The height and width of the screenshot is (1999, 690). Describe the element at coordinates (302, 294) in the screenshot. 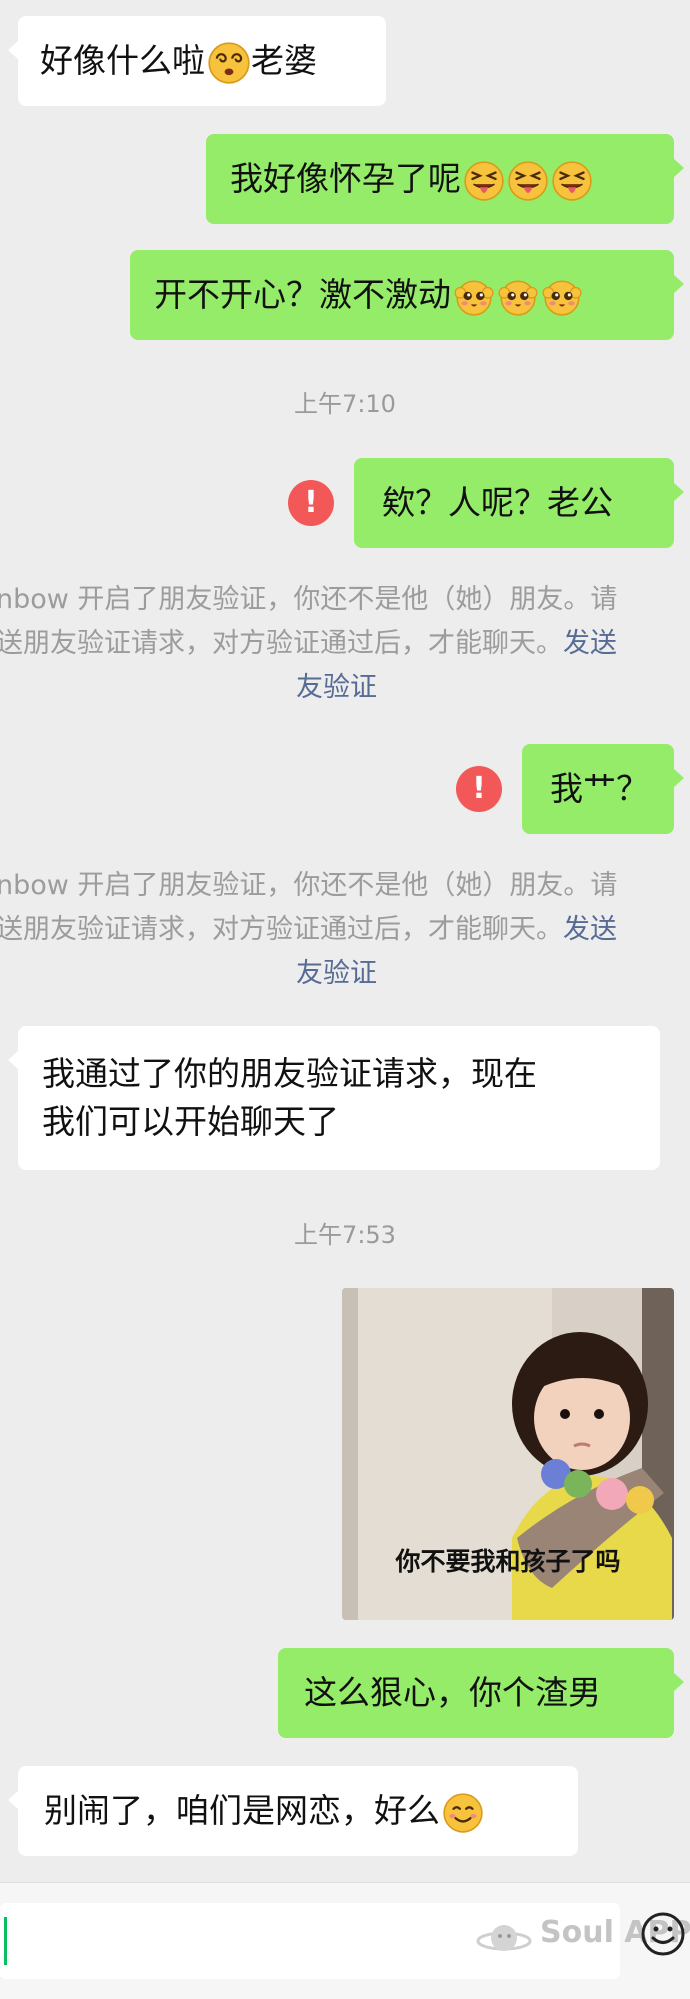

I see `message-text: 开不开心？激不激动` at that location.